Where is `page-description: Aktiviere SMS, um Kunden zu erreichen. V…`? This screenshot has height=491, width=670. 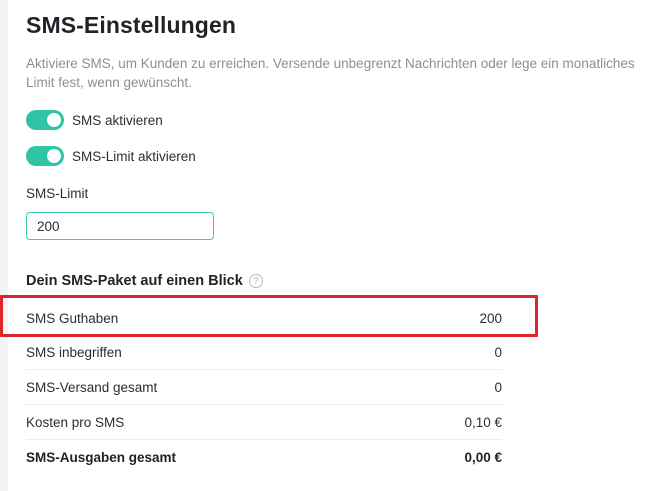 page-description: Aktiviere SMS, um Kunden zu erreichen. V… is located at coordinates (330, 73).